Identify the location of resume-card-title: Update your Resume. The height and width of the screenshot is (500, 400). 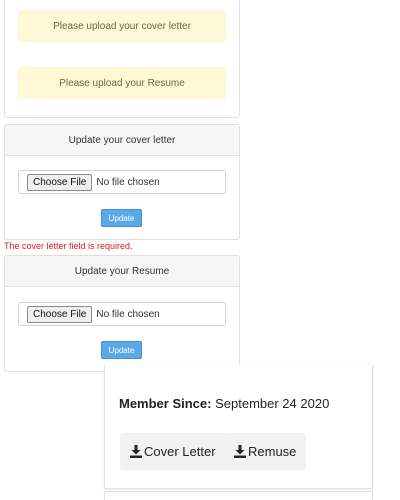
(122, 271).